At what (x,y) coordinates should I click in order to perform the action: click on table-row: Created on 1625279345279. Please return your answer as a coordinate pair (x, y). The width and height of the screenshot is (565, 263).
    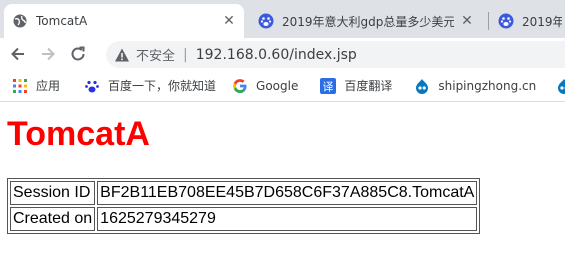
    Looking at the image, I should click on (244, 219).